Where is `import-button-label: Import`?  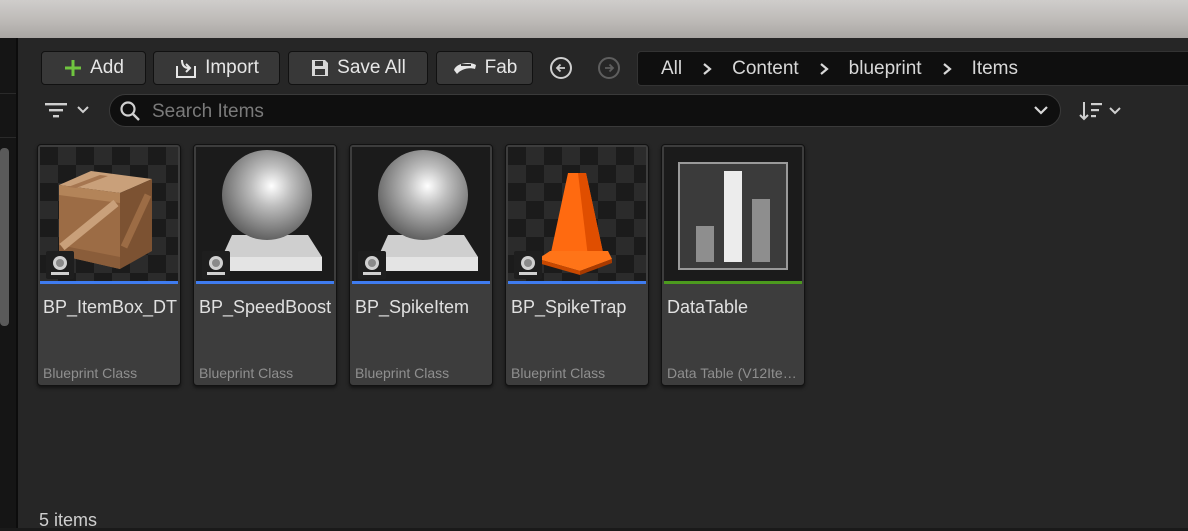 import-button-label: Import is located at coordinates (232, 67).